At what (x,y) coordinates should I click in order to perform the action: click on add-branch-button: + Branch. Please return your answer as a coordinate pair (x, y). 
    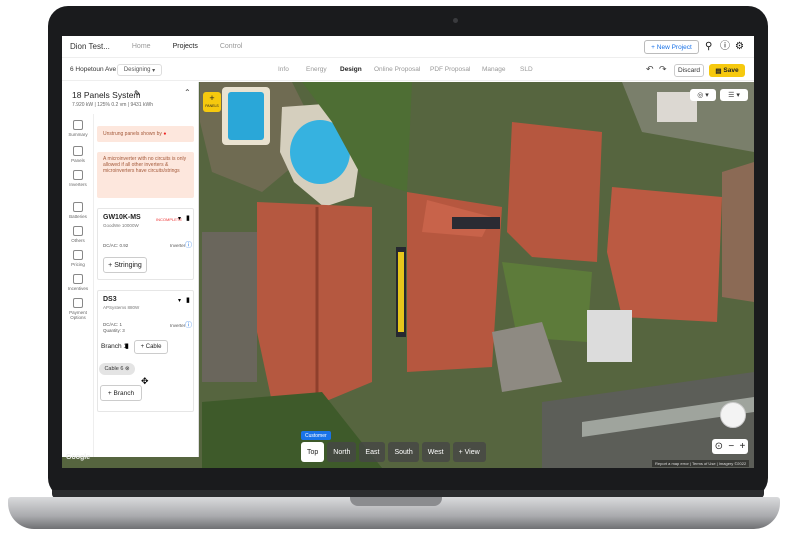
    Looking at the image, I should click on (121, 393).